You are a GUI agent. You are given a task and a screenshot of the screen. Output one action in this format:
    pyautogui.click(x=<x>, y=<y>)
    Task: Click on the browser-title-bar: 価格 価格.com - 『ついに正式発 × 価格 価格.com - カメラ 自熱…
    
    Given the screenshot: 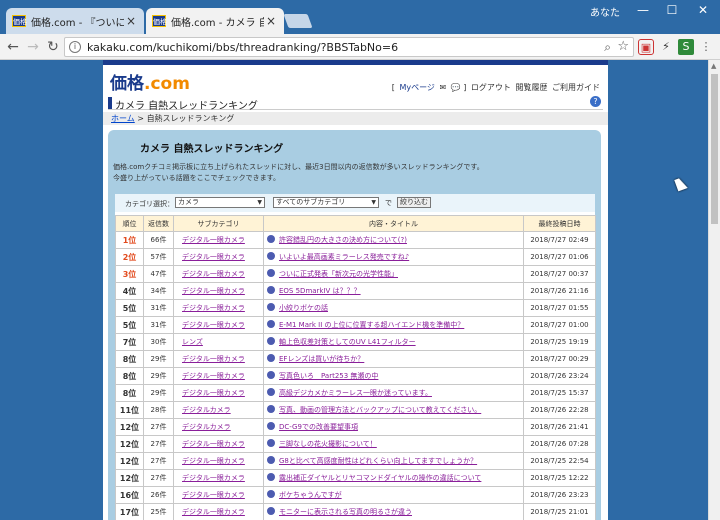 What is the action you would take?
    pyautogui.click(x=360, y=17)
    